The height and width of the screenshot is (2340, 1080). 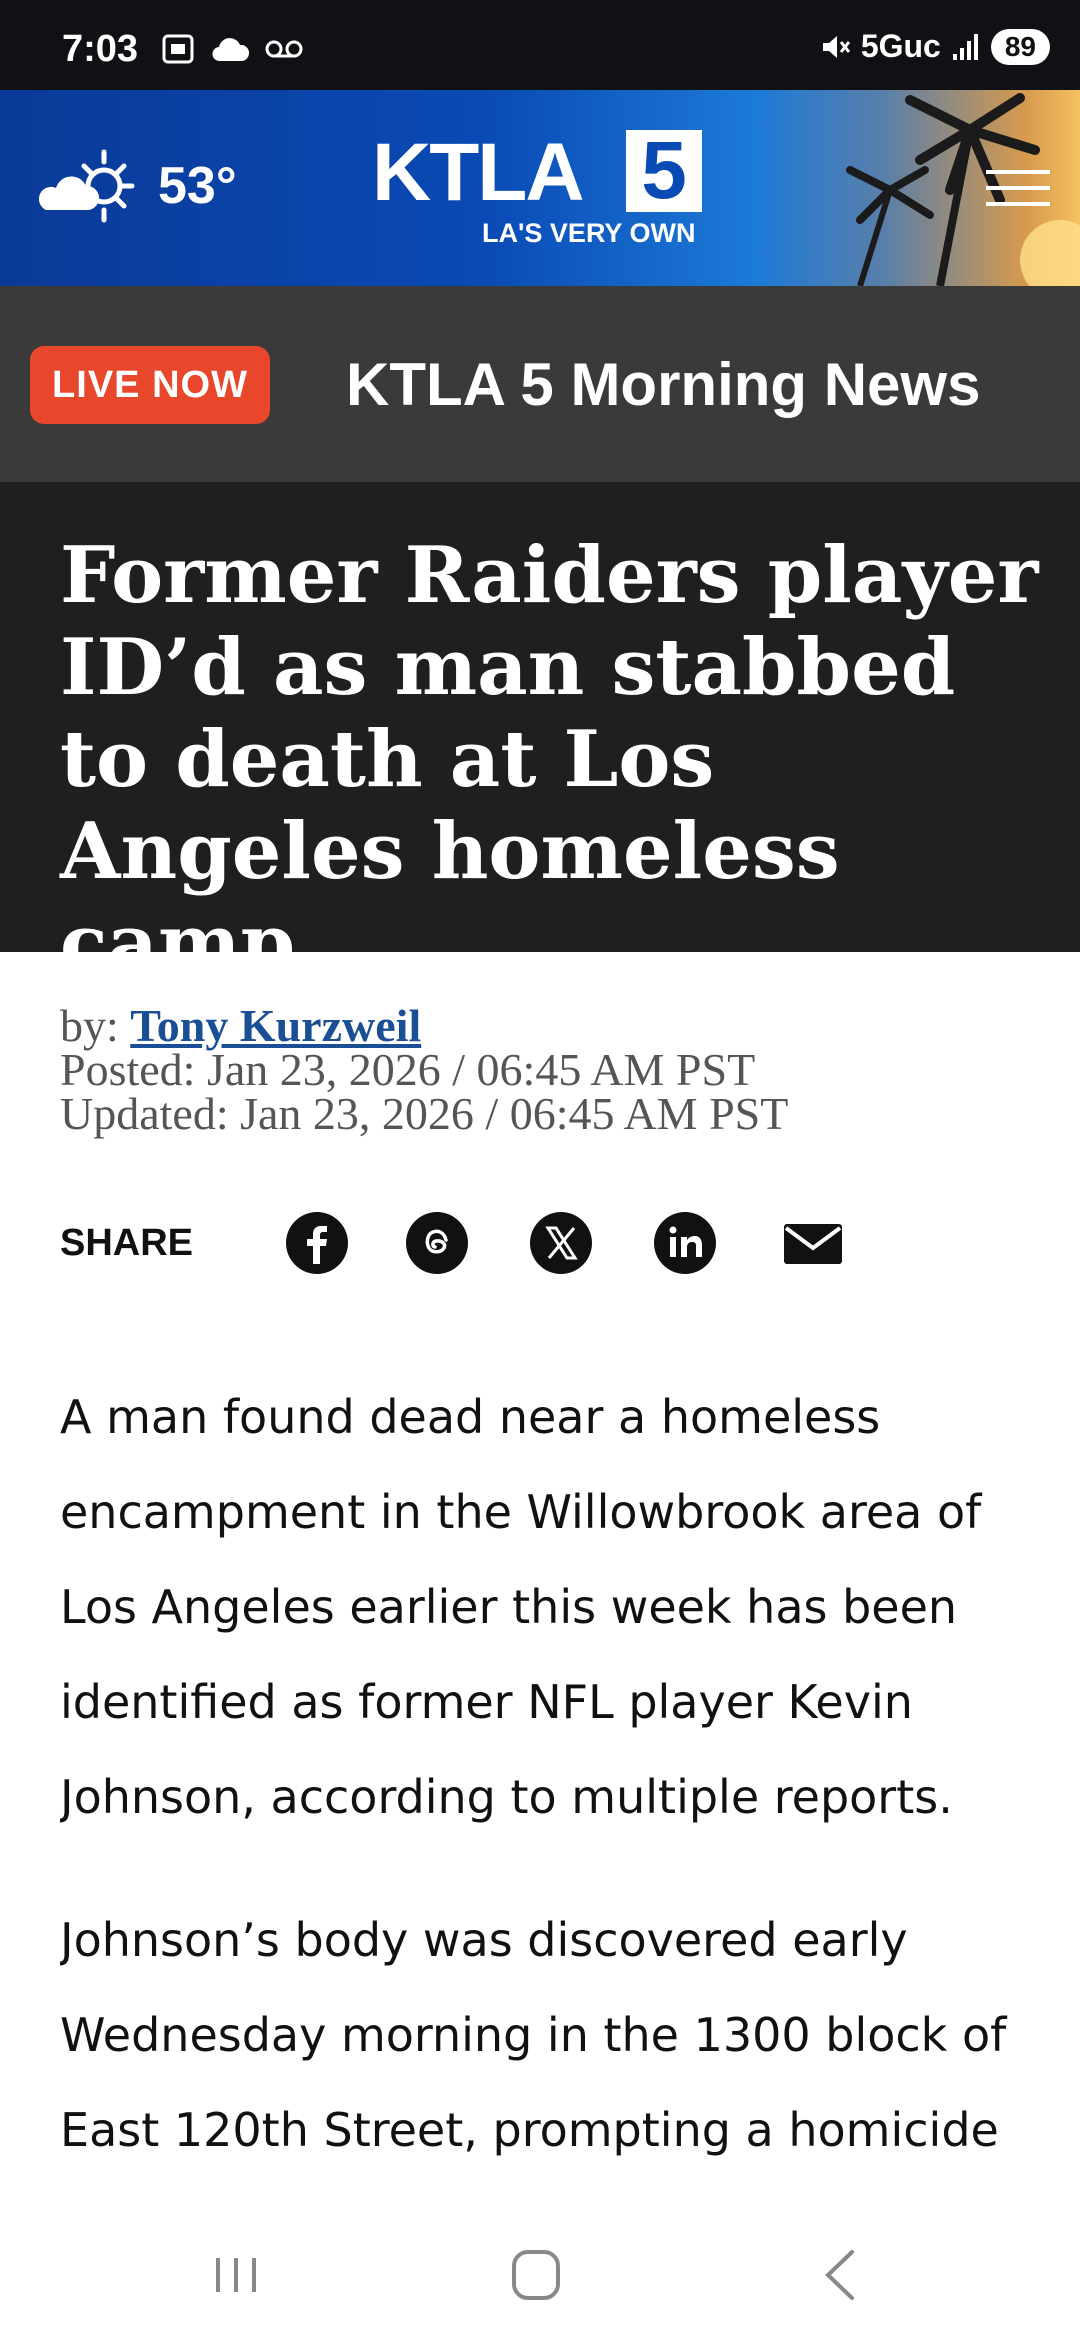 I want to click on live-now-badge: LIVE NOW, so click(x=150, y=385).